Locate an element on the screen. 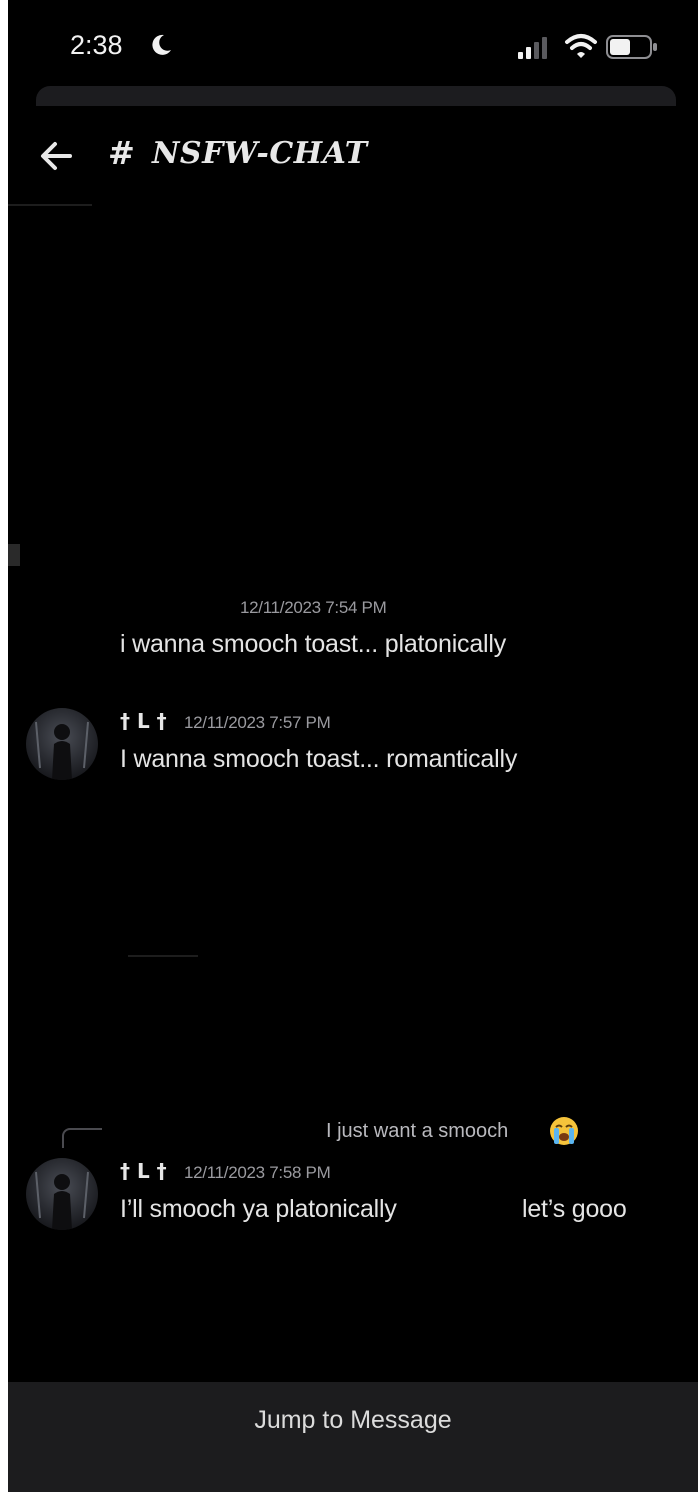  message-text: let’s gooo is located at coordinates (574, 1209).